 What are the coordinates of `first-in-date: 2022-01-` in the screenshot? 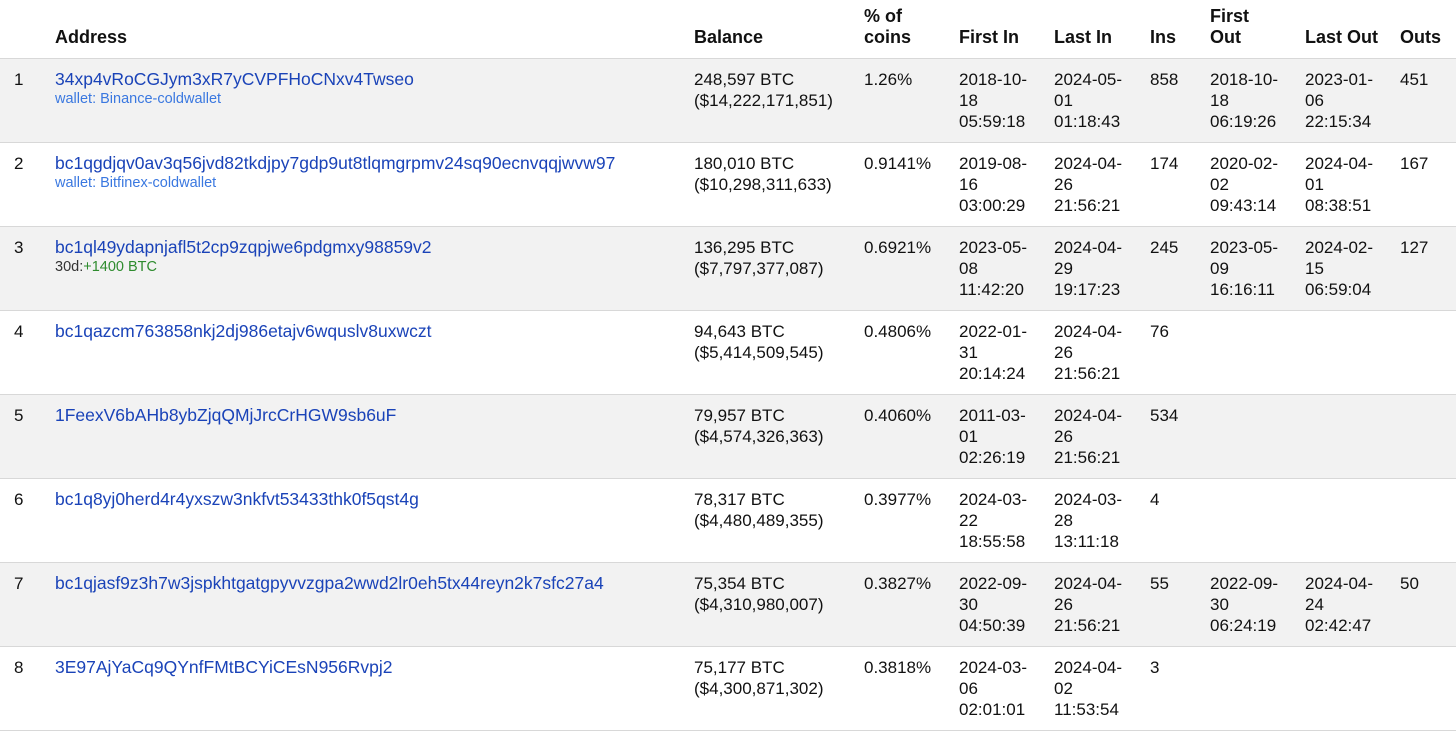 It's located at (993, 331).